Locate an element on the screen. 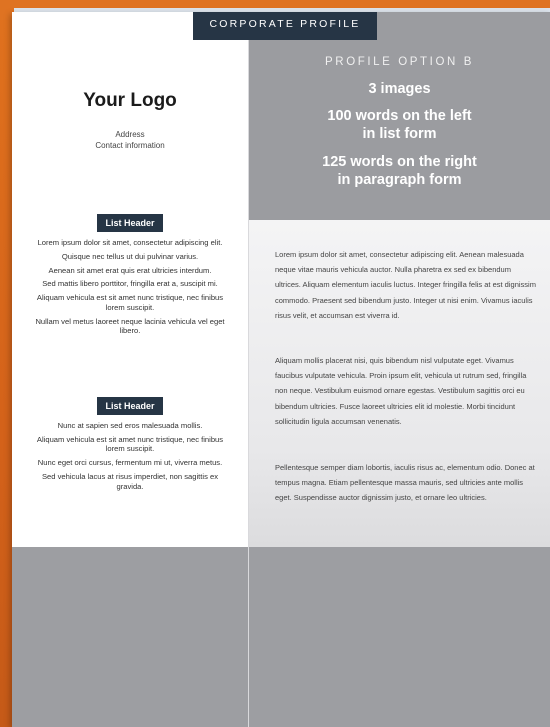 The height and width of the screenshot is (727, 550). logo-text: Your Logo is located at coordinates (130, 100).